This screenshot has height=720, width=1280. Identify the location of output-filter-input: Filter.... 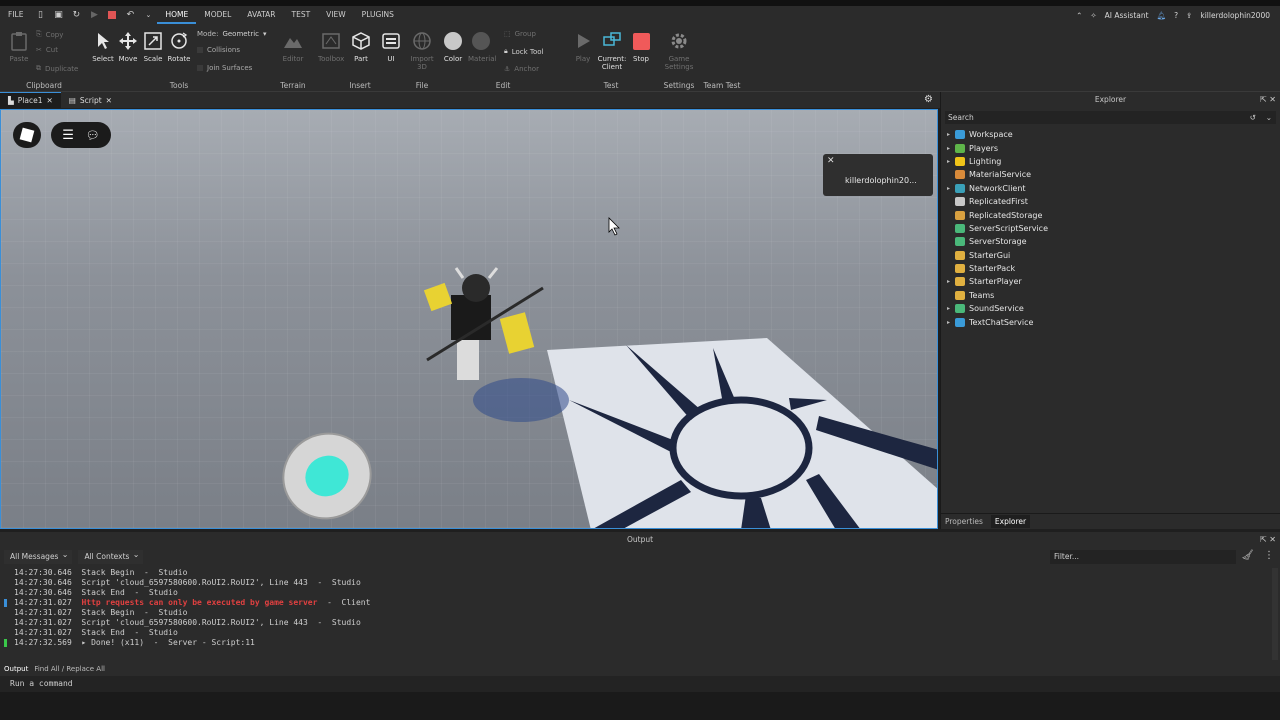
(1143, 557).